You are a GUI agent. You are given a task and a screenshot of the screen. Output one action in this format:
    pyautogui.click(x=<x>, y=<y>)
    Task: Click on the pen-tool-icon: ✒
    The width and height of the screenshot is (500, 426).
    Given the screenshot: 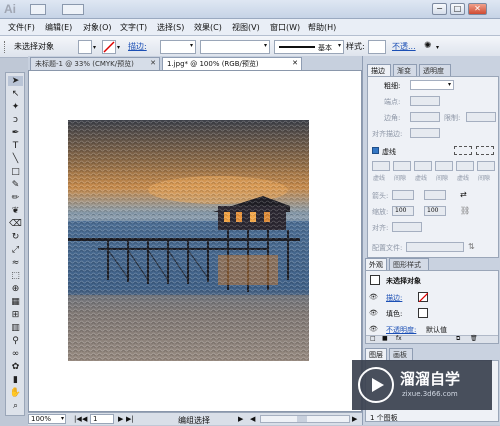 What is the action you would take?
    pyautogui.click(x=15, y=133)
    